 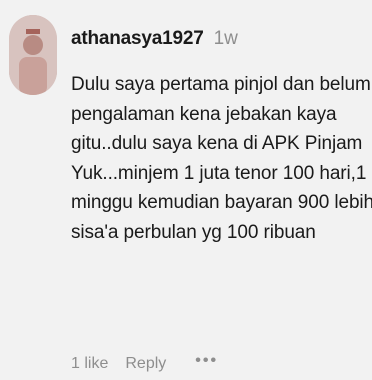 I want to click on comment-header: athanasya1927 1w, so click(x=220, y=44).